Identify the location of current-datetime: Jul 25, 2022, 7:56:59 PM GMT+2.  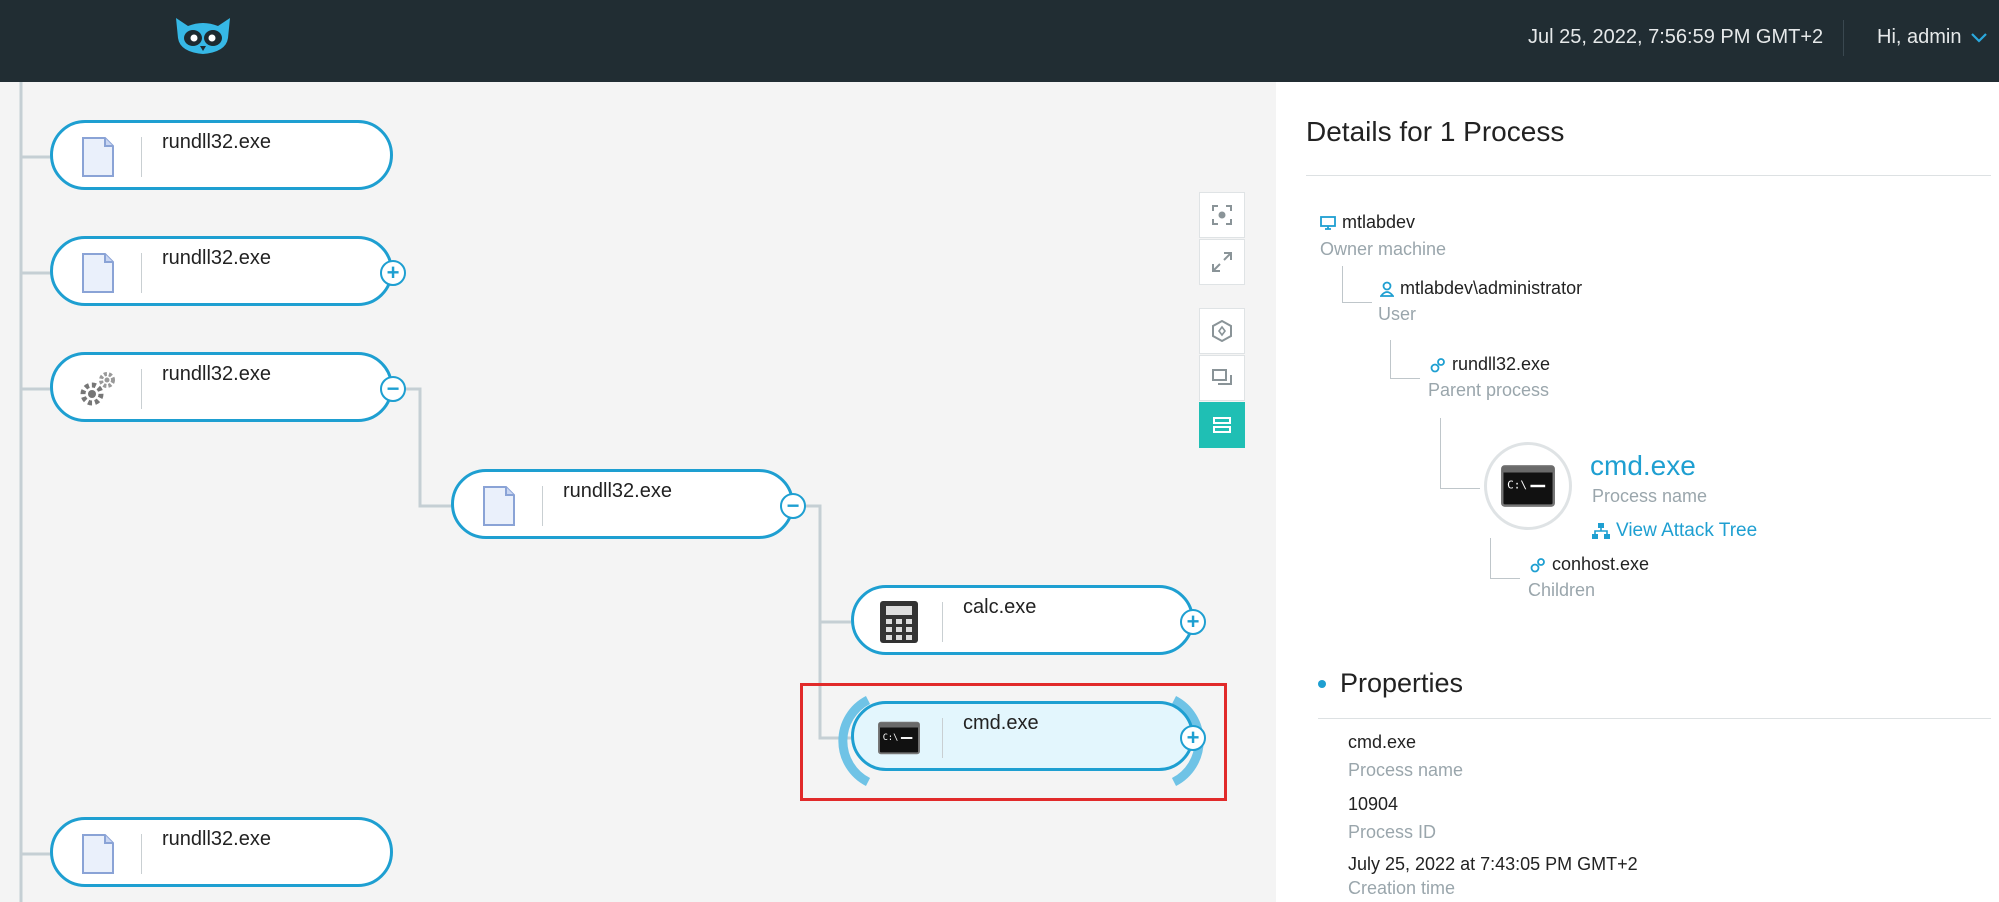
(1676, 37).